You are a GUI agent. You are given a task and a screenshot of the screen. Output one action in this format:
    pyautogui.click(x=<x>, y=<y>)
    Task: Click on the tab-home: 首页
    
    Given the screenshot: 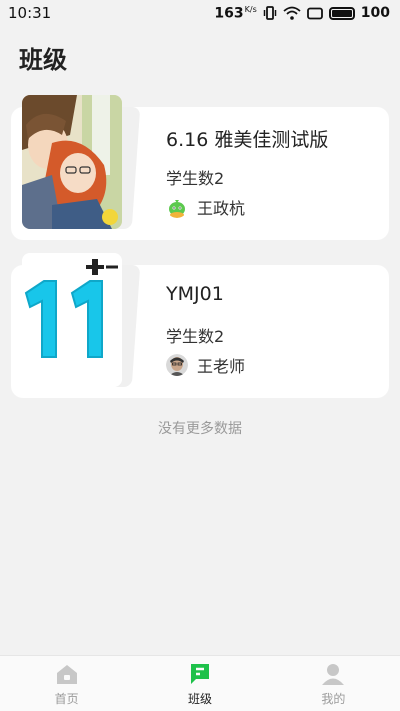 What is the action you would take?
    pyautogui.click(x=66, y=683)
    